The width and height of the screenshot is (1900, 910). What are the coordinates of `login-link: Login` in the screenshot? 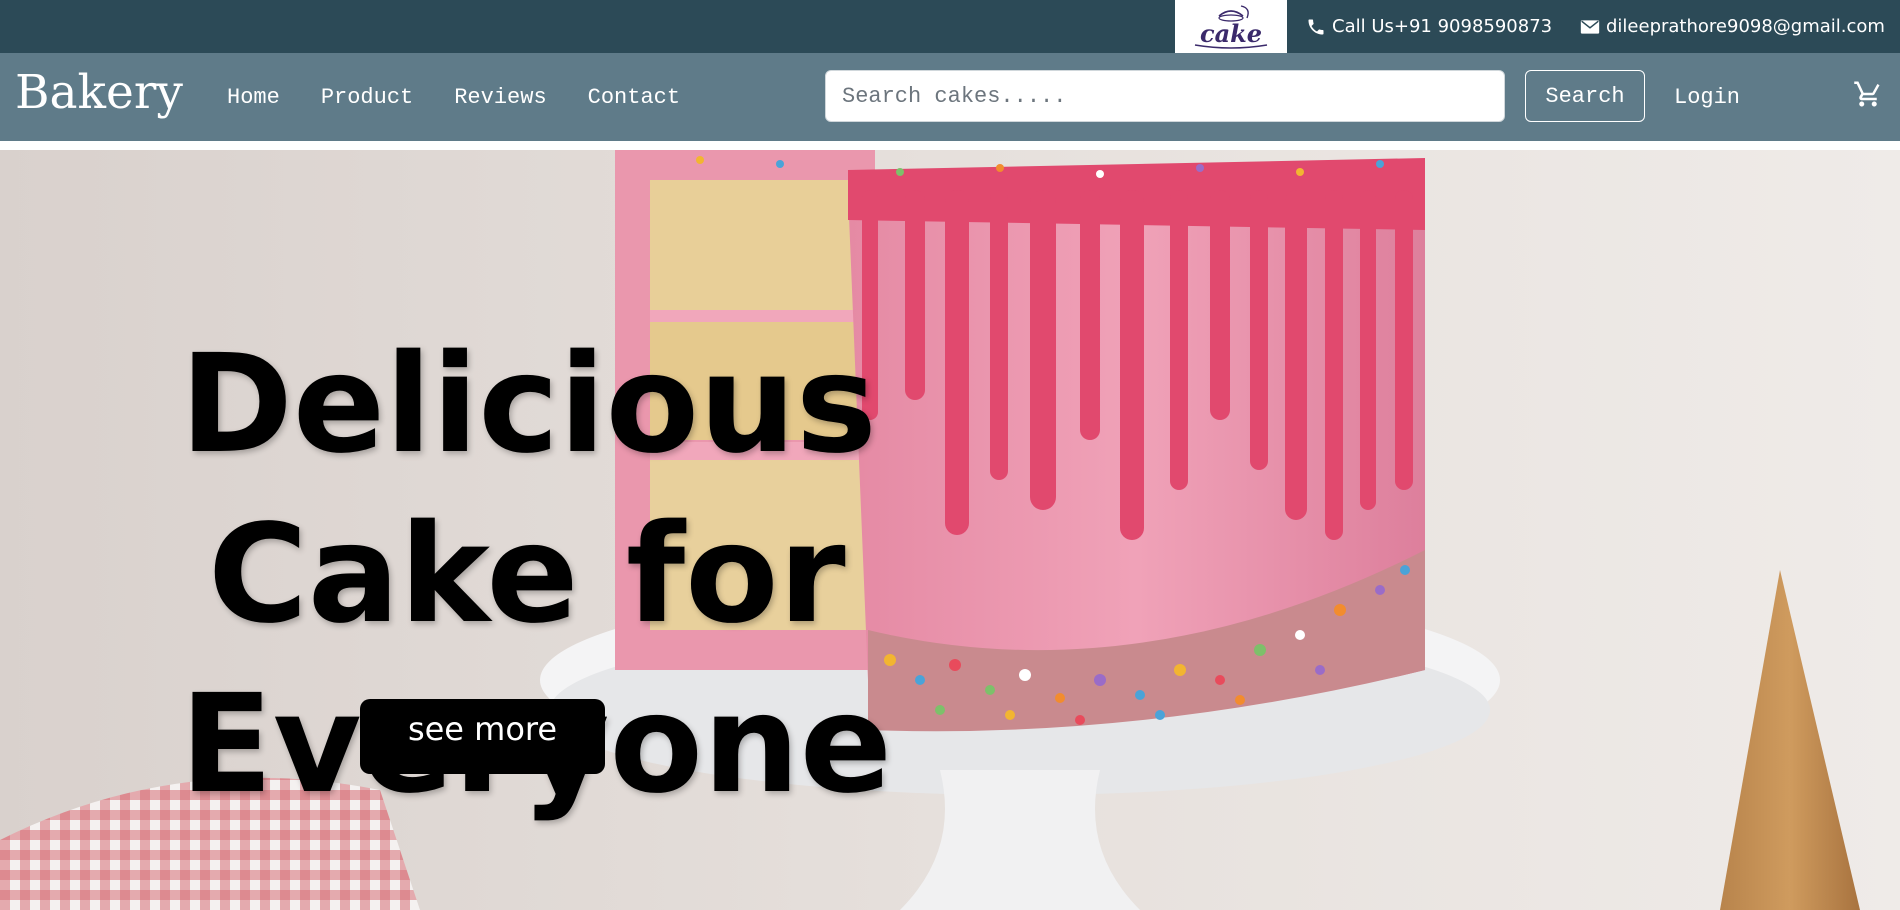 It's located at (1707, 97).